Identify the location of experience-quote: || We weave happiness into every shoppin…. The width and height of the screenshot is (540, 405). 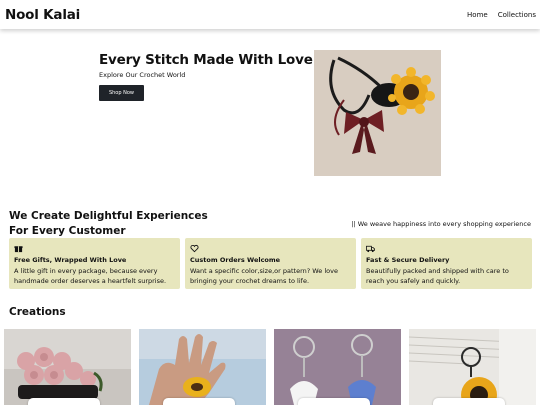
(441, 224).